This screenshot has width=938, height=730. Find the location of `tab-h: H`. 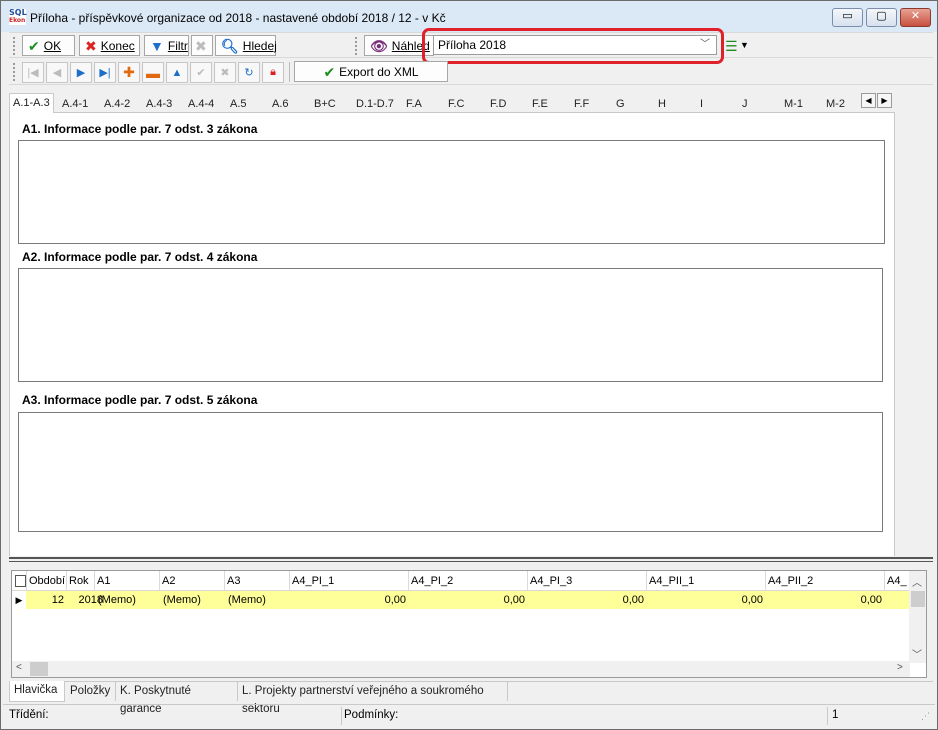

tab-h: H is located at coordinates (676, 104).